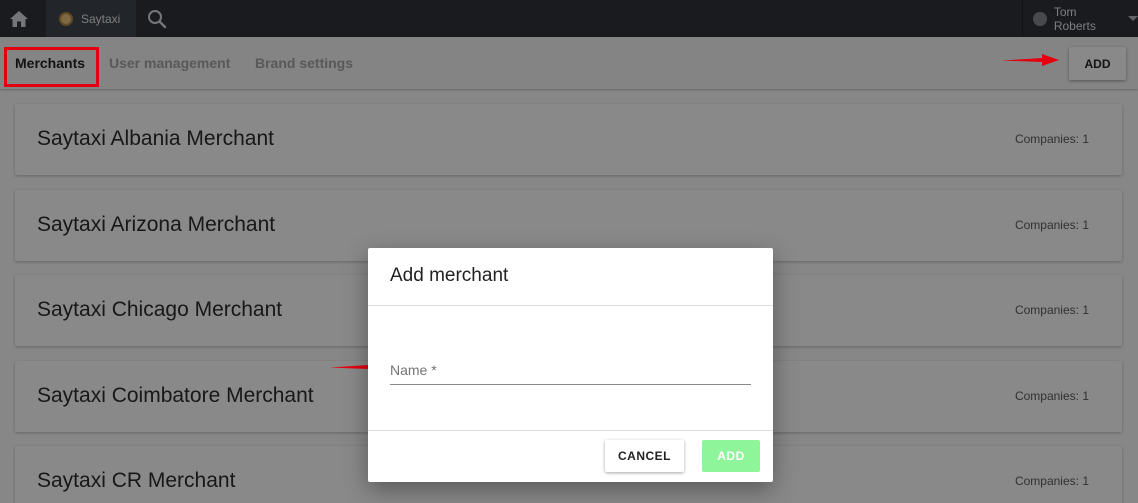 This screenshot has width=1138, height=503. Describe the element at coordinates (570, 372) in the screenshot. I see `name-field: Name *` at that location.